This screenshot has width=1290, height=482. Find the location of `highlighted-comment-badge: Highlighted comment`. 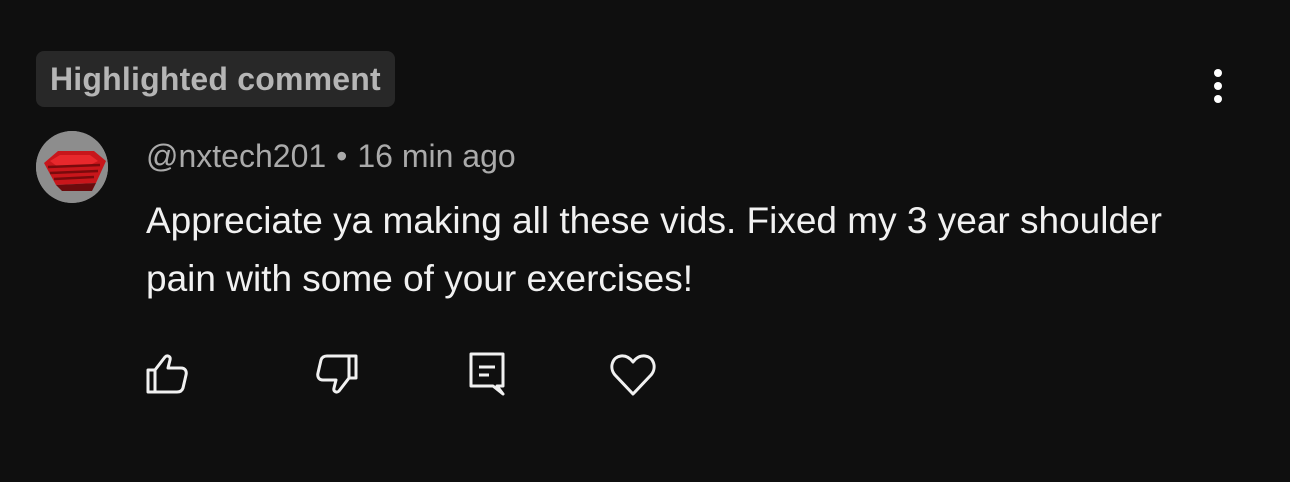

highlighted-comment-badge: Highlighted comment is located at coordinates (215, 79).